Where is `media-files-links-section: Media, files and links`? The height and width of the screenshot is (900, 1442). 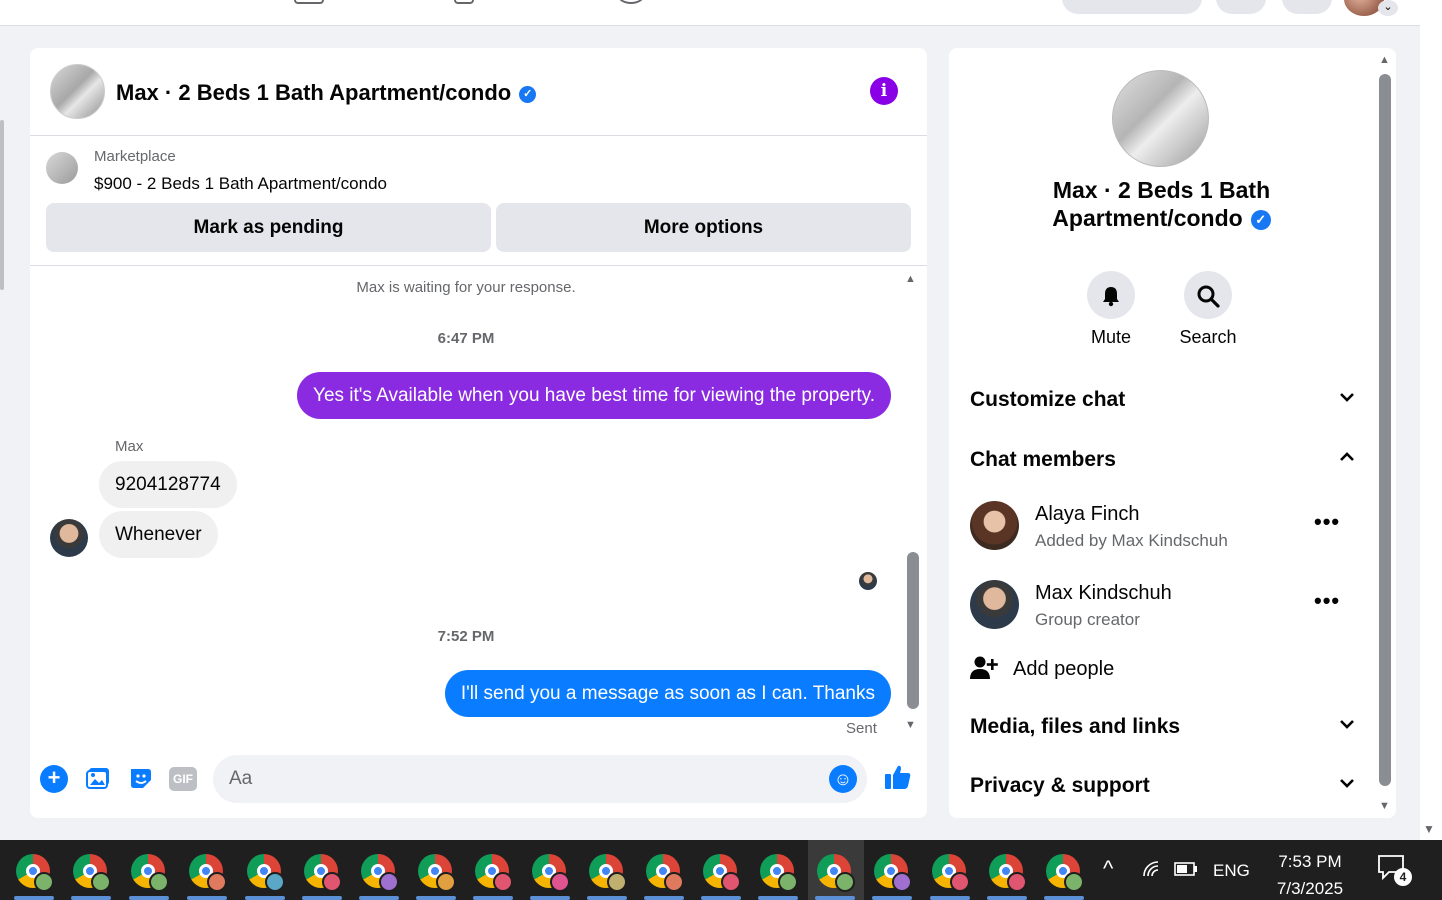
media-files-links-section: Media, files and links is located at coordinates (1162, 730).